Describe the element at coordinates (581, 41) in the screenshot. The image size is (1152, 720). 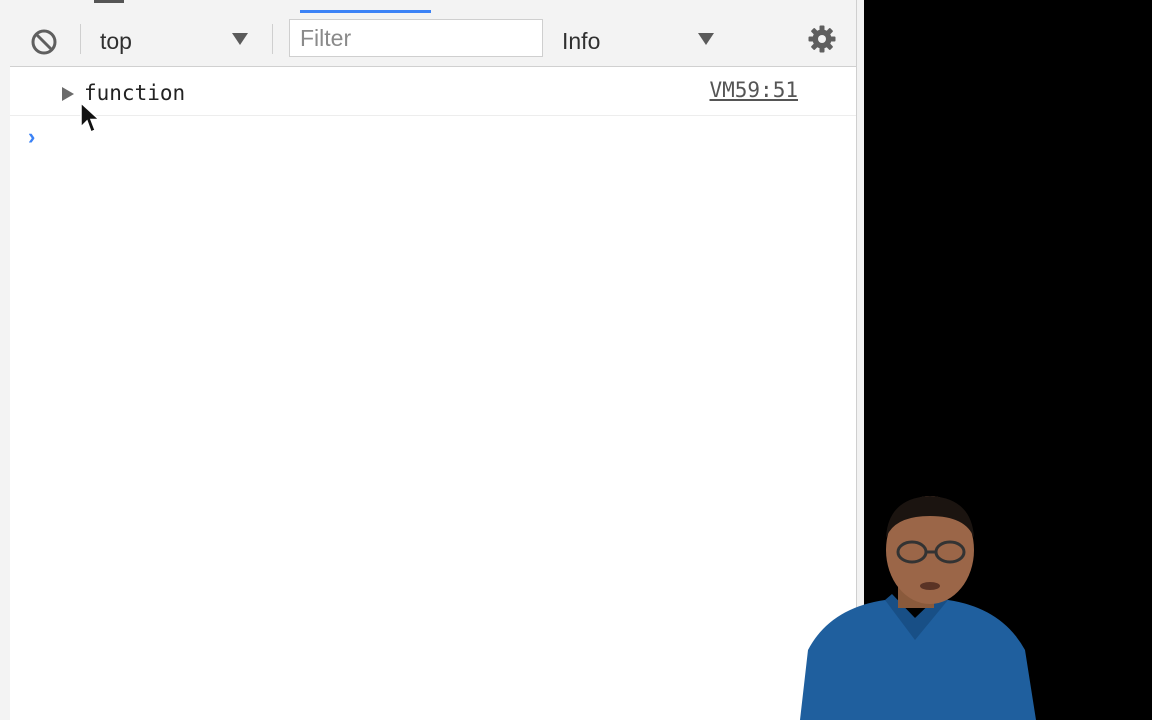
I see `log-level-value: Info` at that location.